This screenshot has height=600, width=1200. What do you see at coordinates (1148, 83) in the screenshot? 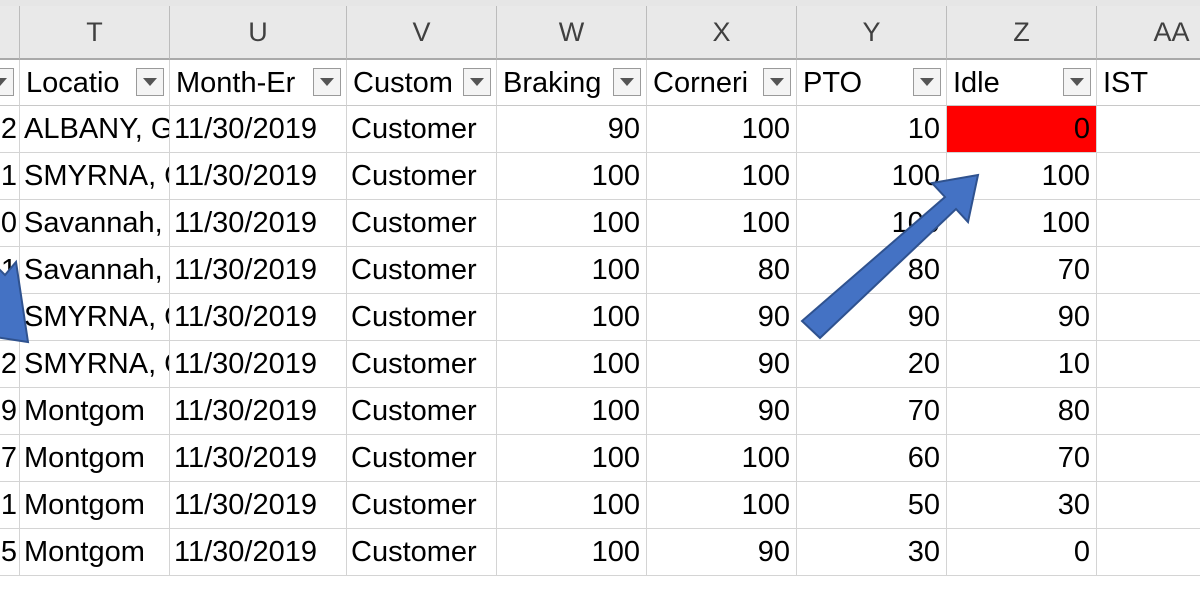
I see `header-cell-ist: IST` at bounding box center [1148, 83].